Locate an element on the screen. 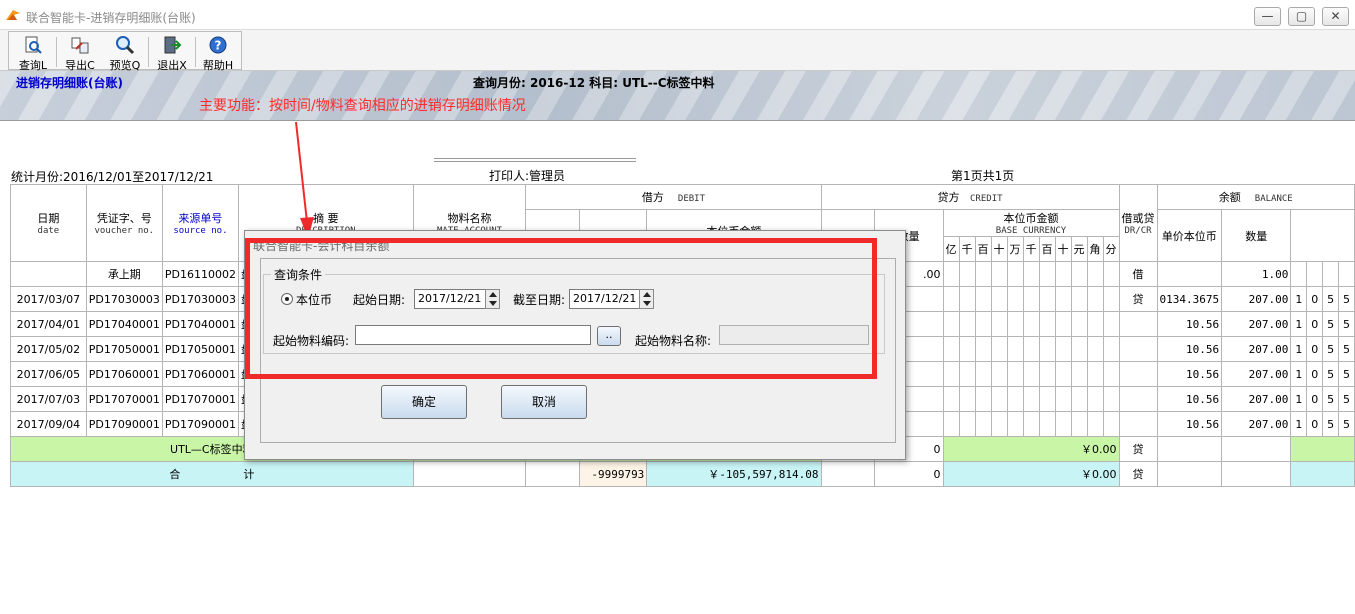  balance-qty-header: 数量 is located at coordinates (1256, 235).